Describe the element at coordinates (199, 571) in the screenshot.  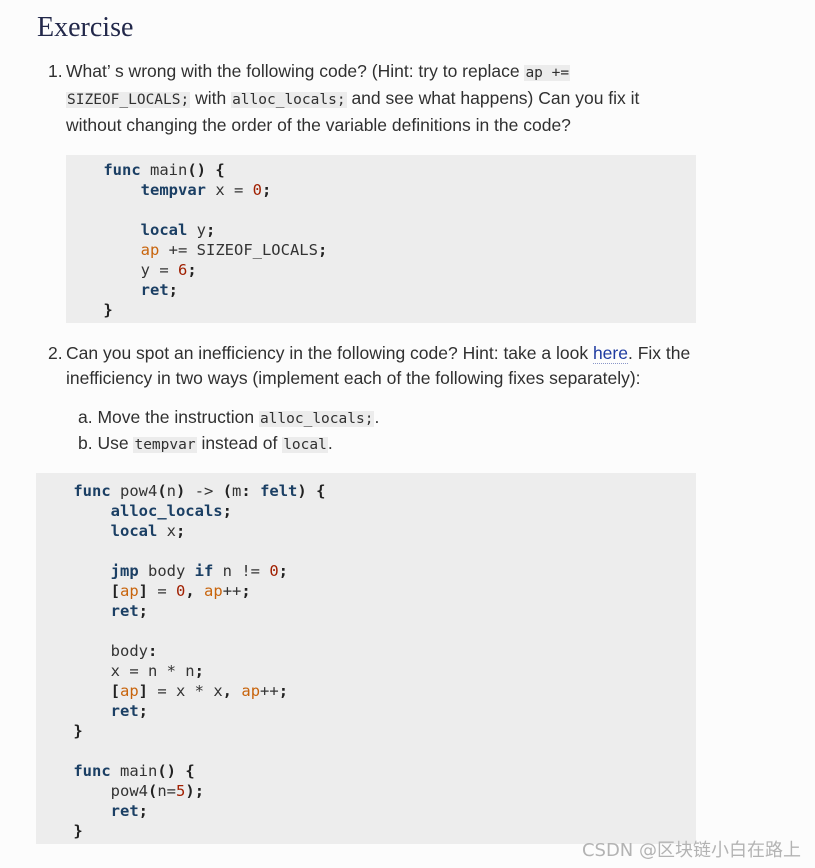
I see `code-line: jmp body if n != 0;` at that location.